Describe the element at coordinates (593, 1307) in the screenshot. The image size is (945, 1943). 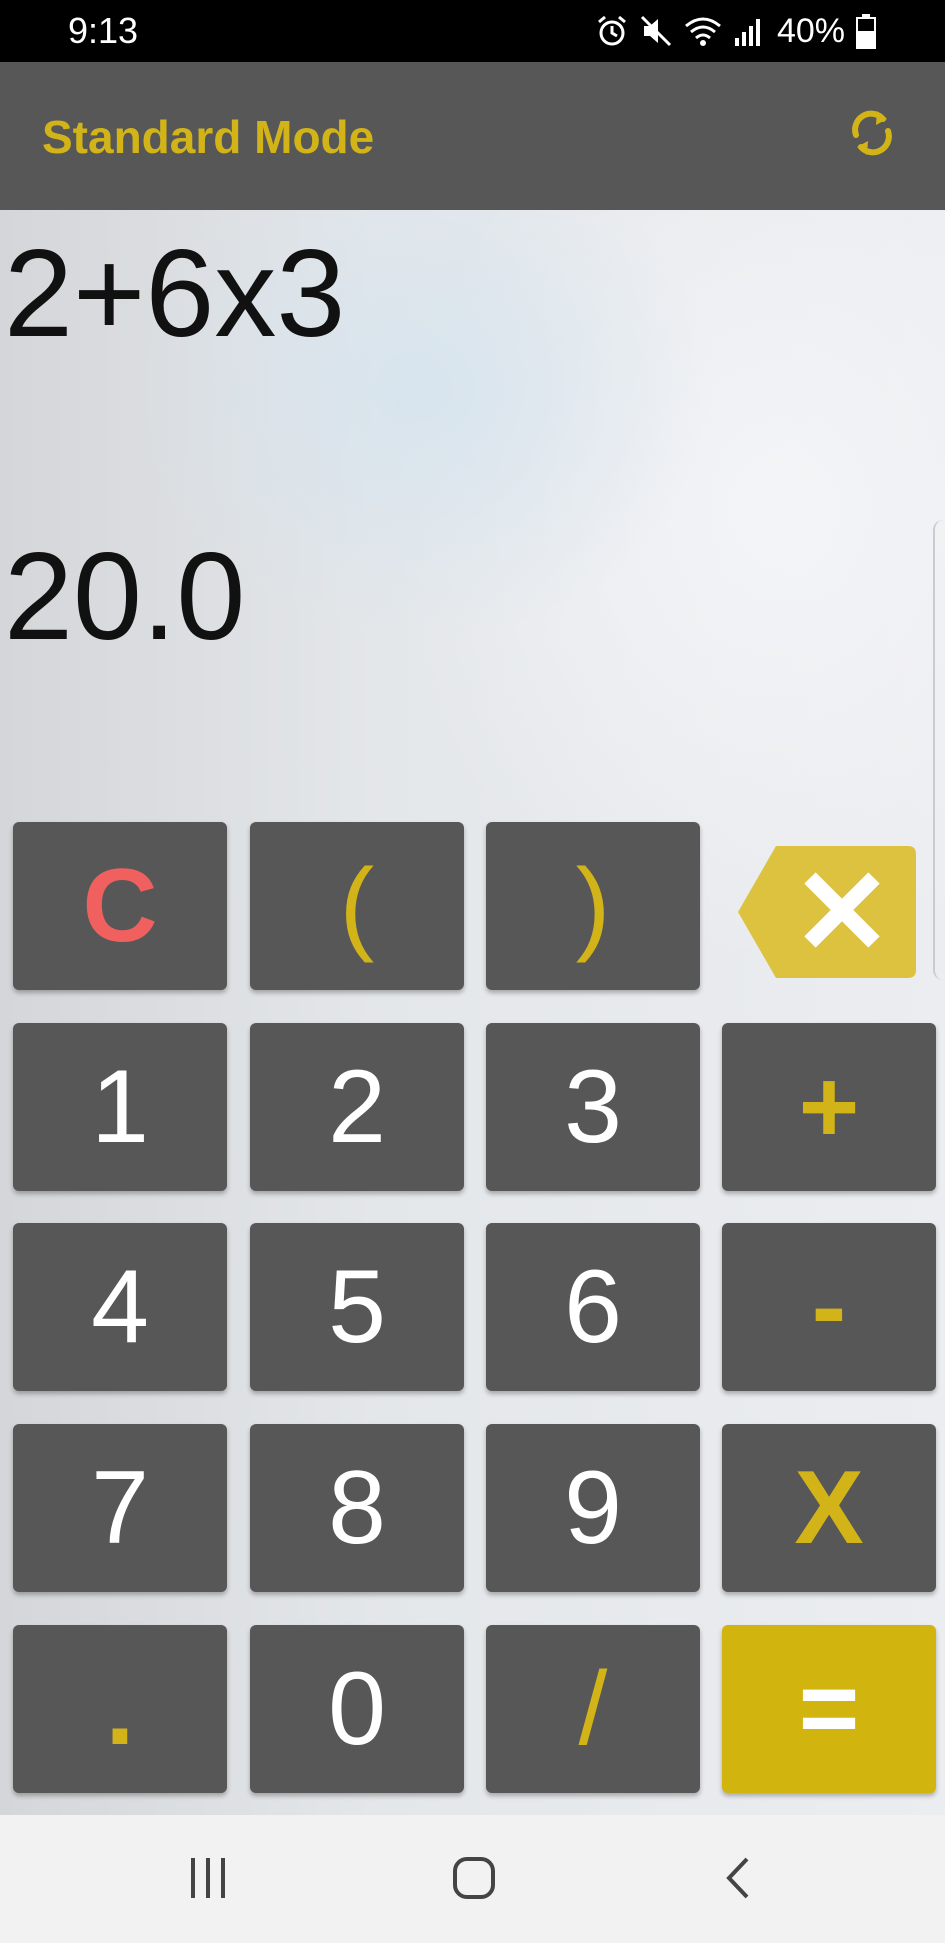
I see `digit-6-button: 6` at that location.